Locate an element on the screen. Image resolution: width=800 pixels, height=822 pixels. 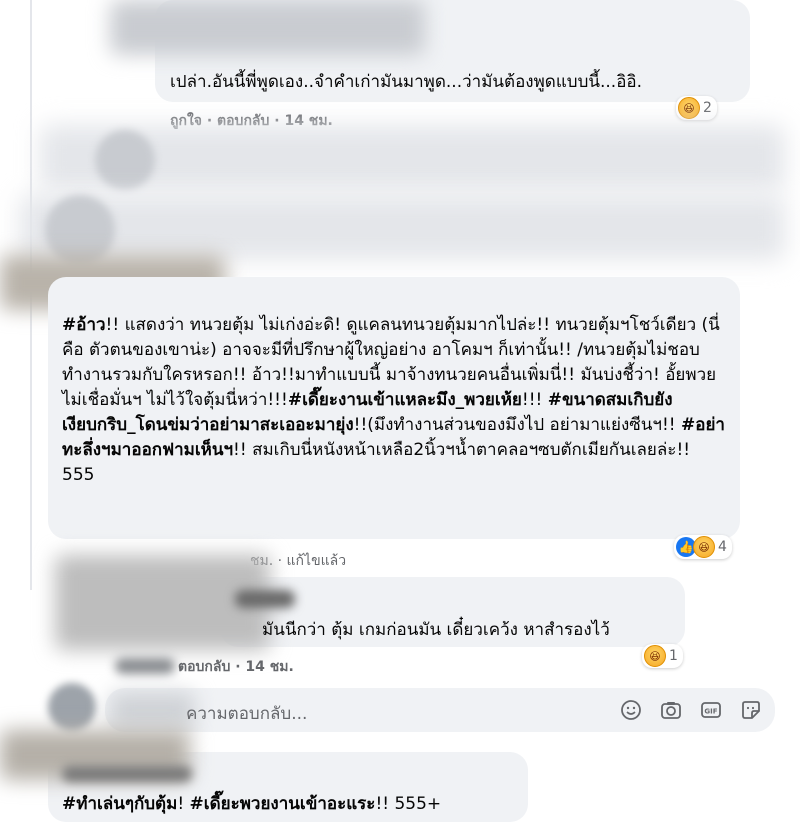
text-seg: #เดี๊ยะพวยงานเข้าอะแระ is located at coordinates (282, 804).